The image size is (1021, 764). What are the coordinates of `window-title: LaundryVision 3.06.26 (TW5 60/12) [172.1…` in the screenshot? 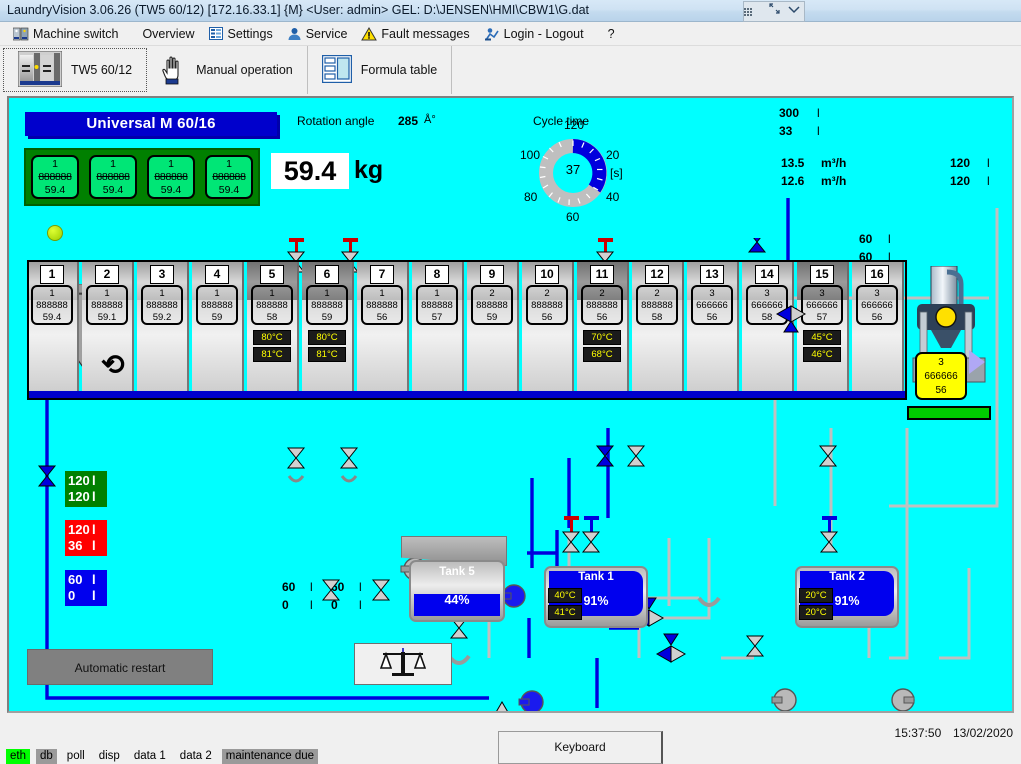 It's located at (298, 10).